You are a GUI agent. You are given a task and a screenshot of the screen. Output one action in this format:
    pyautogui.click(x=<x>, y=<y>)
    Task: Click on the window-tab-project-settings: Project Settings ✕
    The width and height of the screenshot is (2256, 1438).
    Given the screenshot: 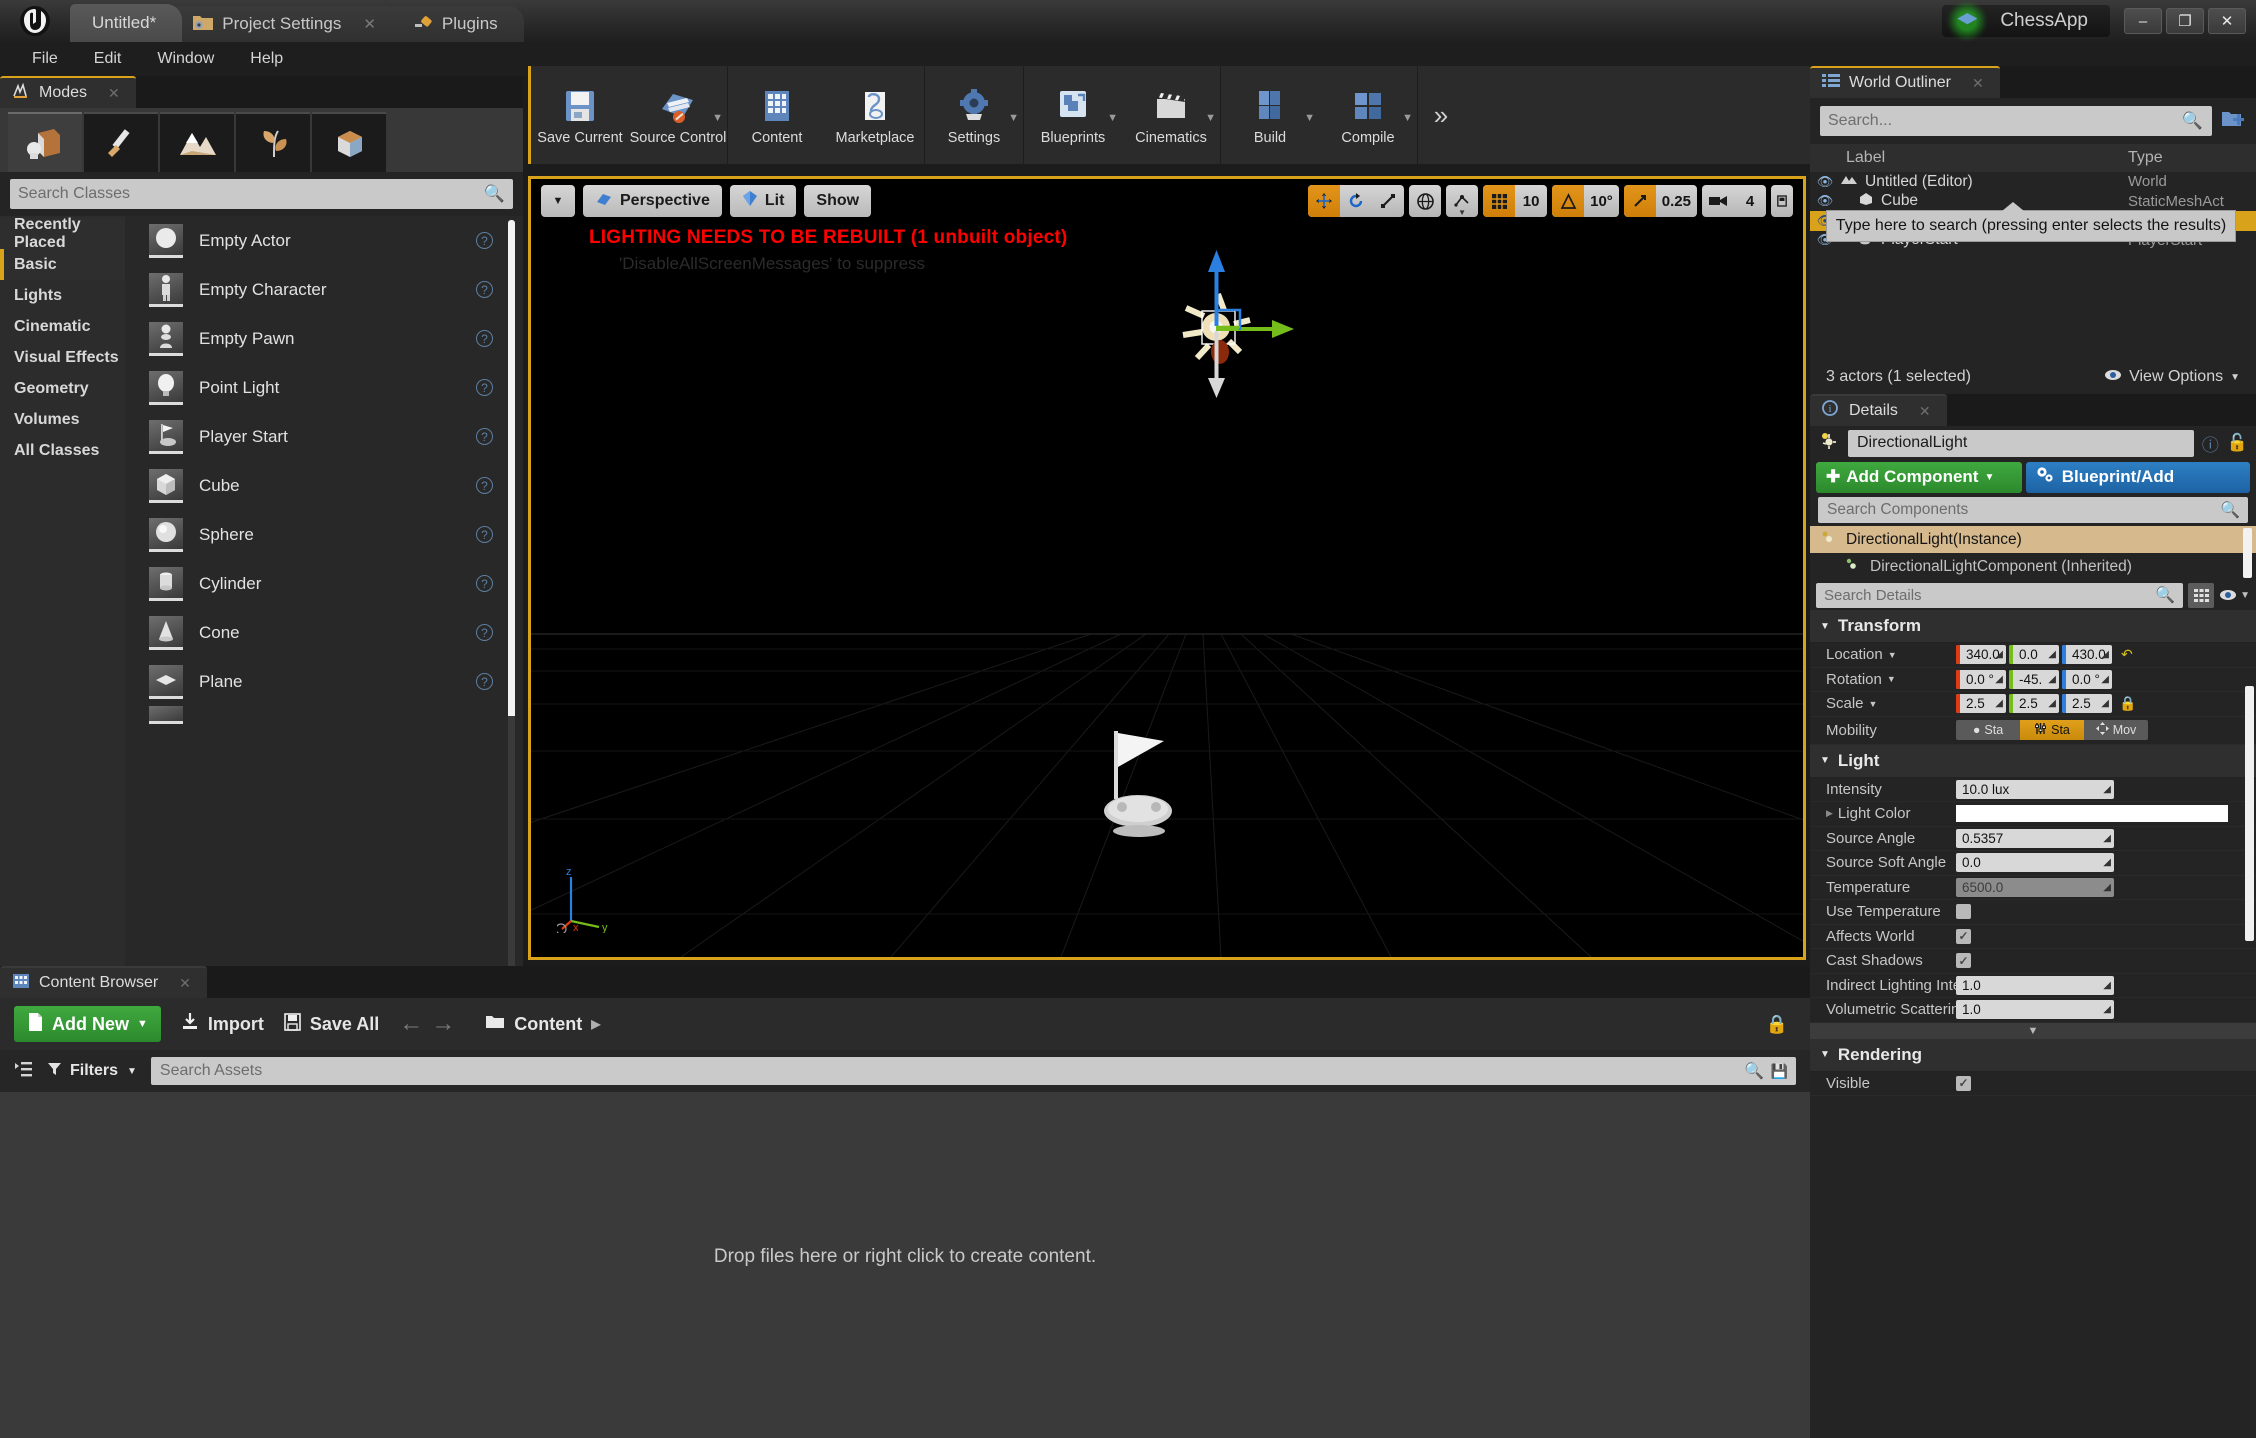 What is the action you would take?
    pyautogui.click(x=286, y=24)
    